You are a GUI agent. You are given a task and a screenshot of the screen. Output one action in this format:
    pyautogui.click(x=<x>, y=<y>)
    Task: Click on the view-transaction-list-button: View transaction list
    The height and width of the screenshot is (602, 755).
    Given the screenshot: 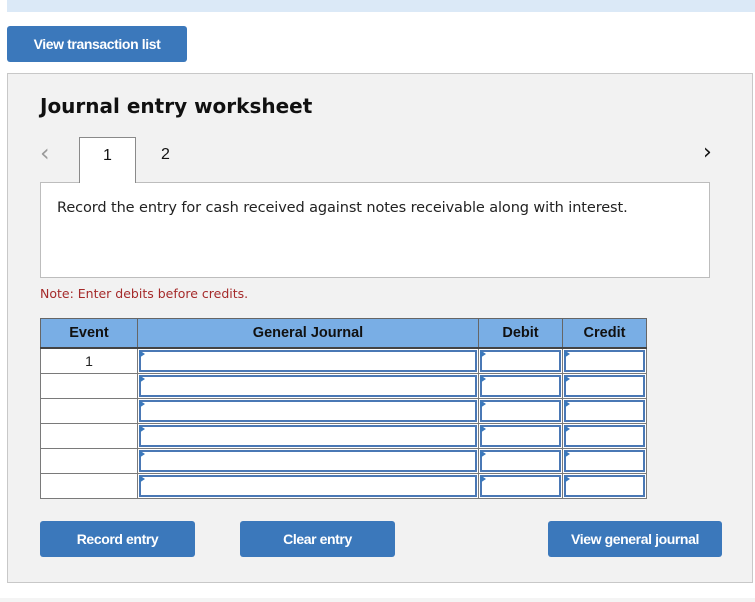 What is the action you would take?
    pyautogui.click(x=97, y=44)
    